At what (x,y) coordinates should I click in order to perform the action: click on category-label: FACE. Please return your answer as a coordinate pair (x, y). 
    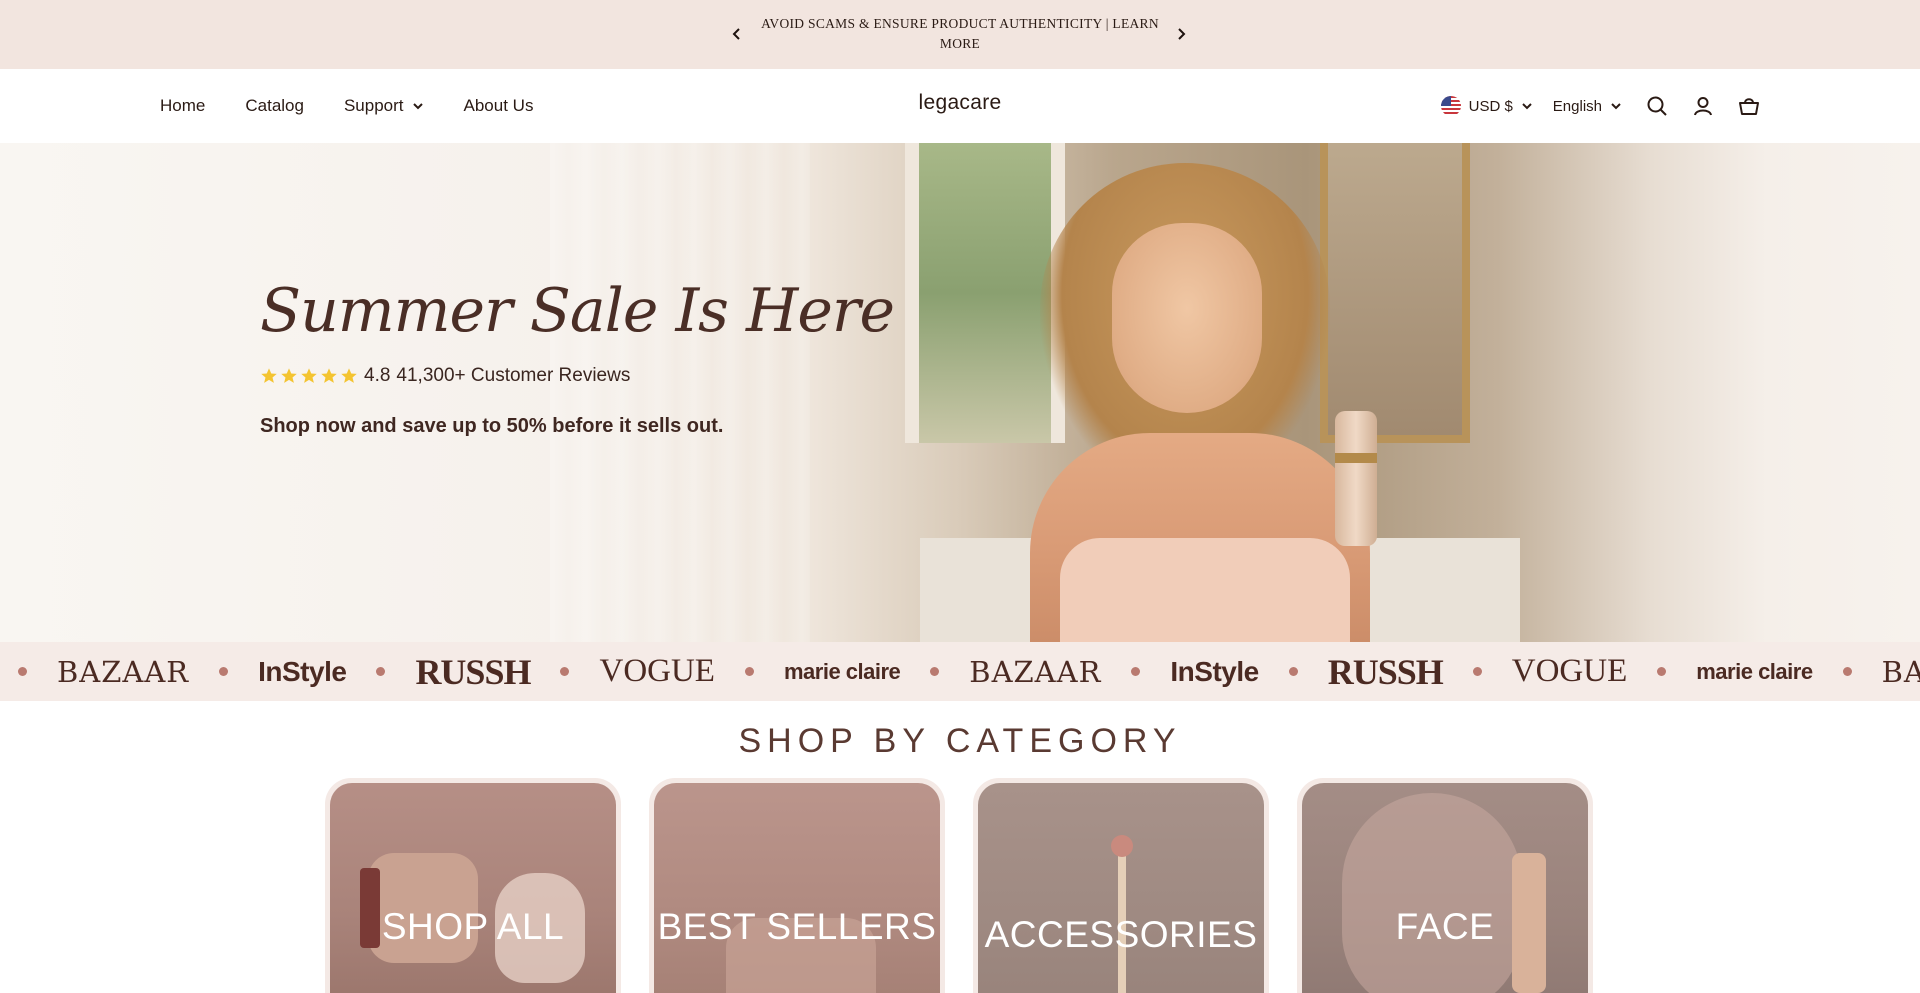
    Looking at the image, I should click on (1445, 926).